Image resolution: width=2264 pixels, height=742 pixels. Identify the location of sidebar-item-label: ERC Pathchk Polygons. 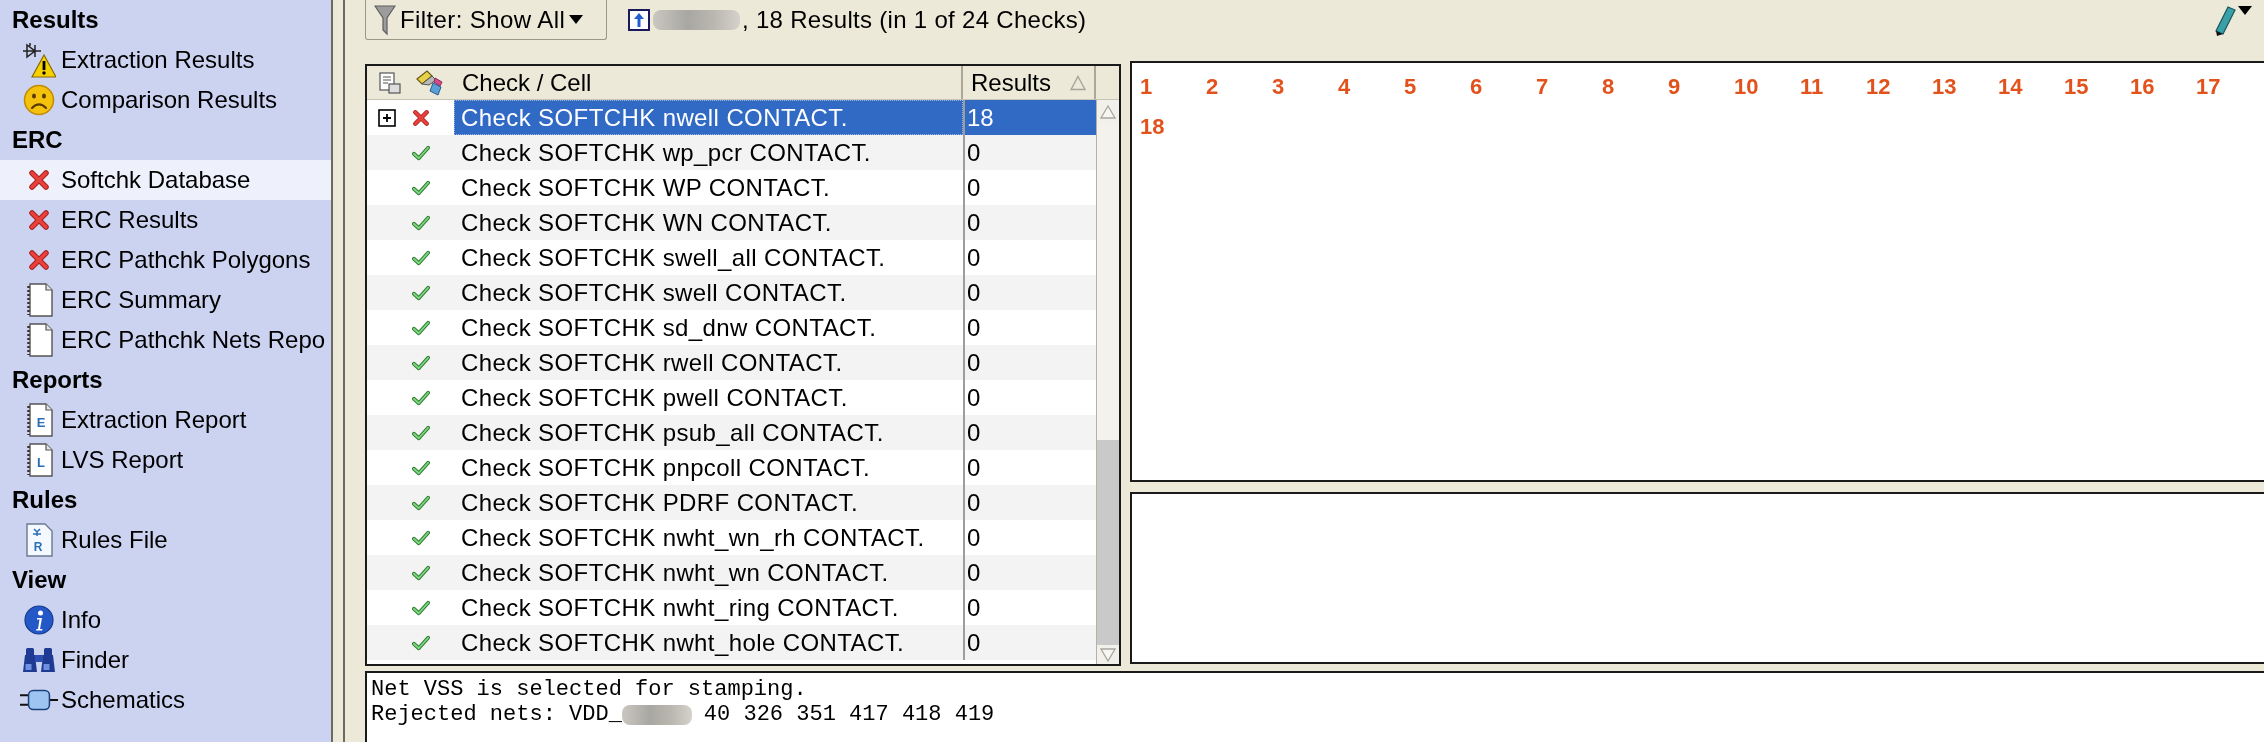
(186, 260).